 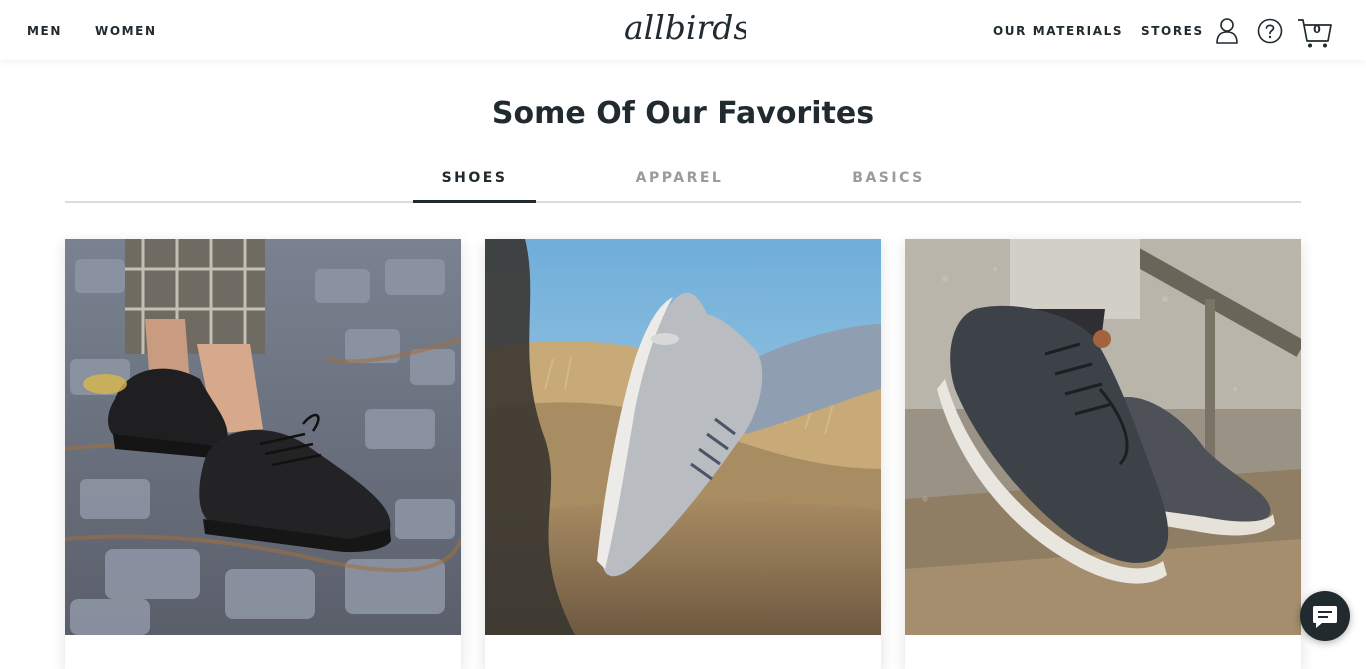 What do you see at coordinates (1227, 31) in the screenshot?
I see `user-icon` at bounding box center [1227, 31].